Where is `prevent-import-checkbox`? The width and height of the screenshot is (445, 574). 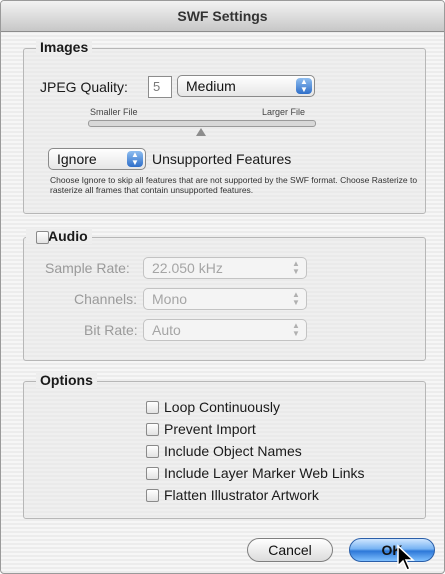 prevent-import-checkbox is located at coordinates (152, 429).